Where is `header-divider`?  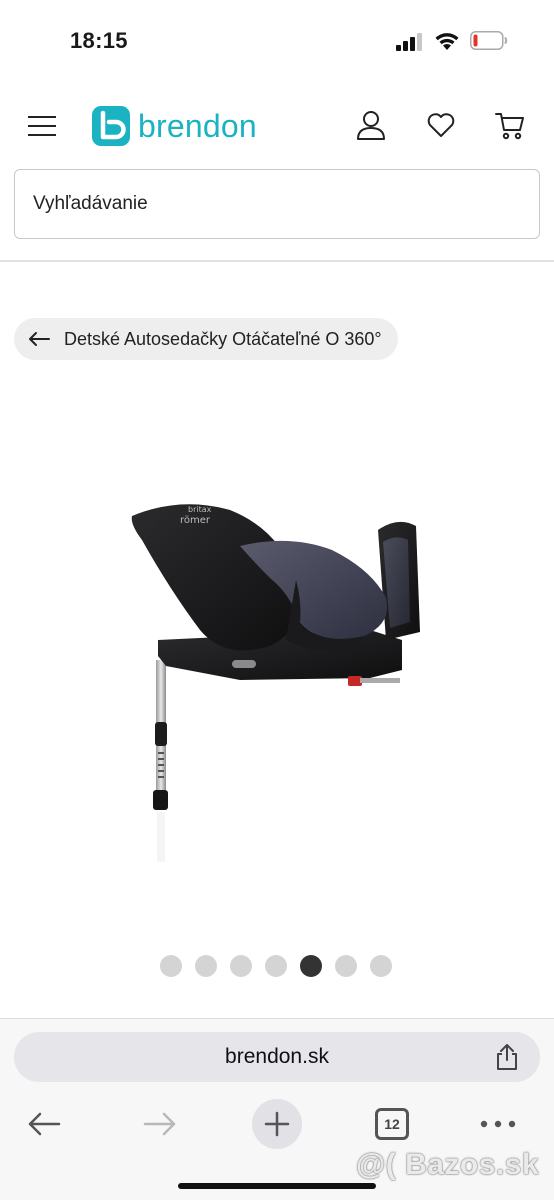 header-divider is located at coordinates (277, 261).